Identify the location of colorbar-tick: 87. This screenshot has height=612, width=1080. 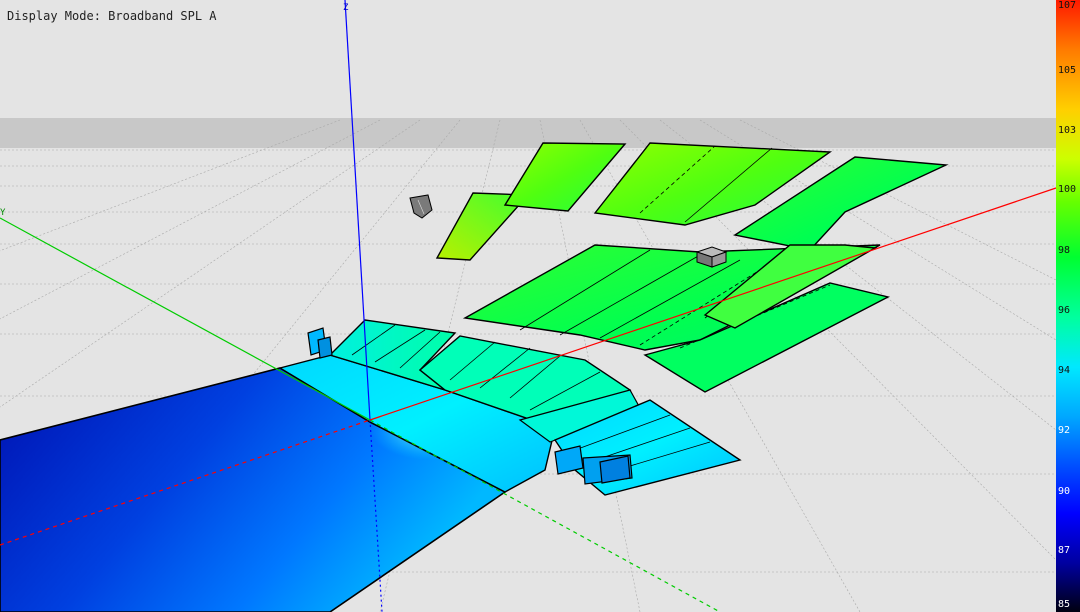
(1064, 550).